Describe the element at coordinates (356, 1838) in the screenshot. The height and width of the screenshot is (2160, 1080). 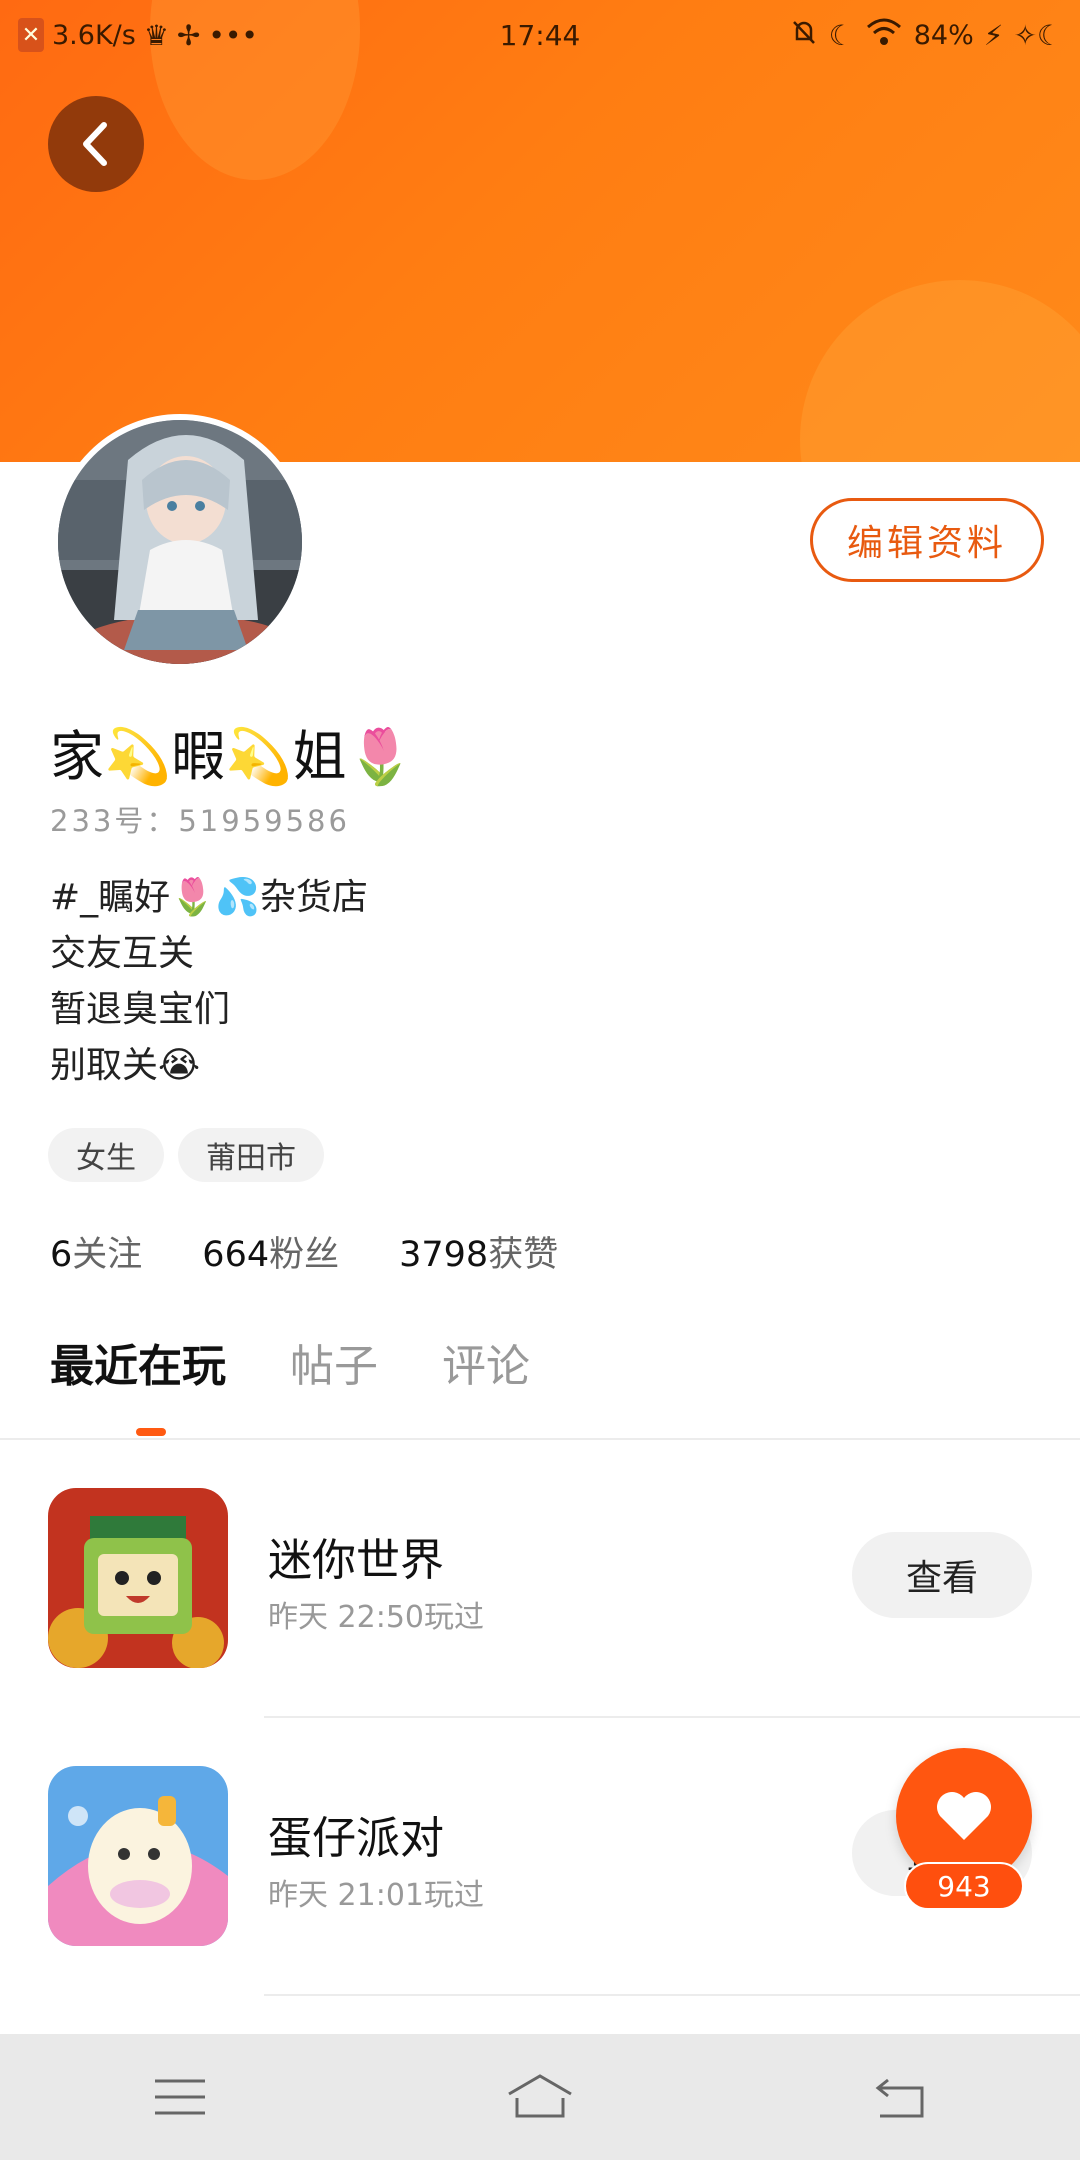
I see `game-name: 蛋仔派对` at that location.